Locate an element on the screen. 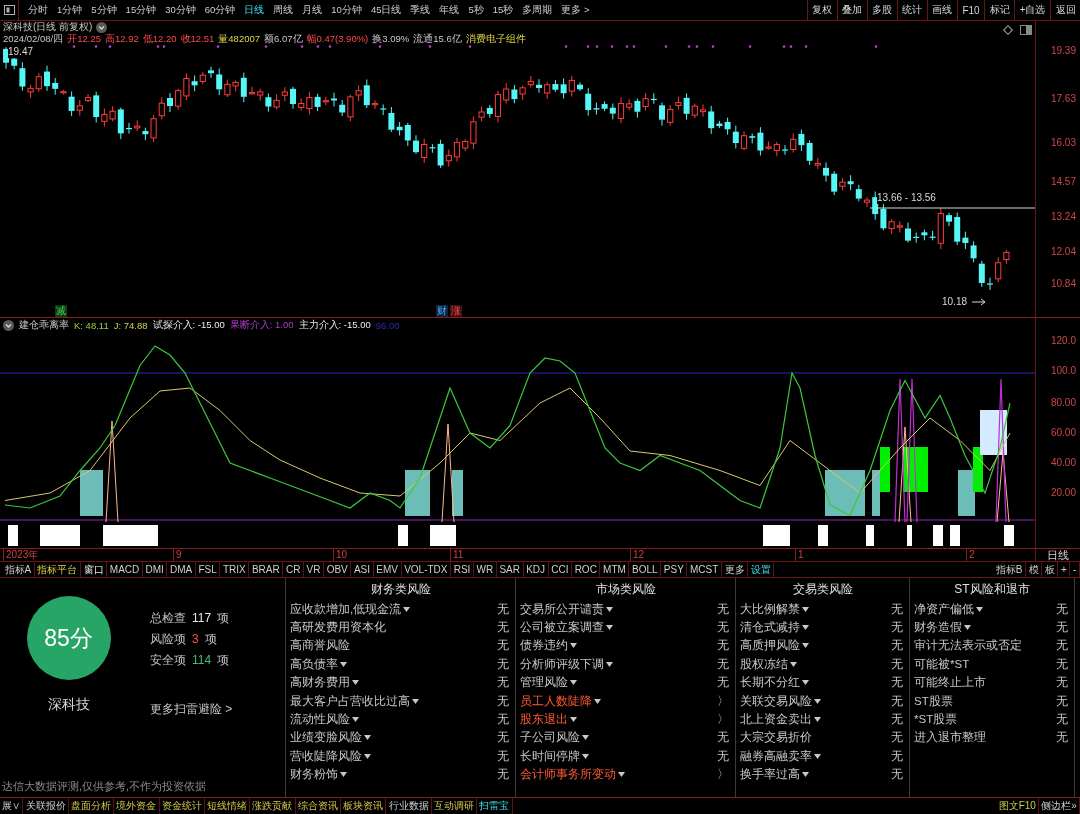  risk-item: 财务粉饰 is located at coordinates (314, 775).